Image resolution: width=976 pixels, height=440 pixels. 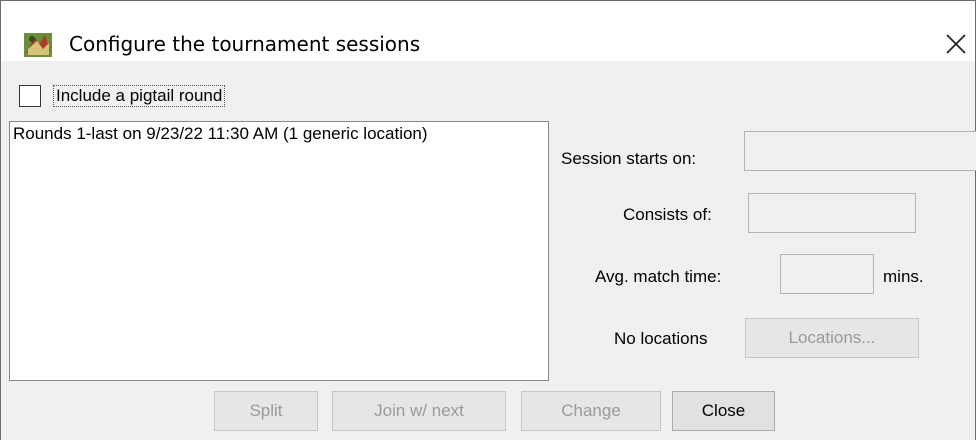 I want to click on avg-match-time-label: Avg. match time:, so click(x=658, y=276).